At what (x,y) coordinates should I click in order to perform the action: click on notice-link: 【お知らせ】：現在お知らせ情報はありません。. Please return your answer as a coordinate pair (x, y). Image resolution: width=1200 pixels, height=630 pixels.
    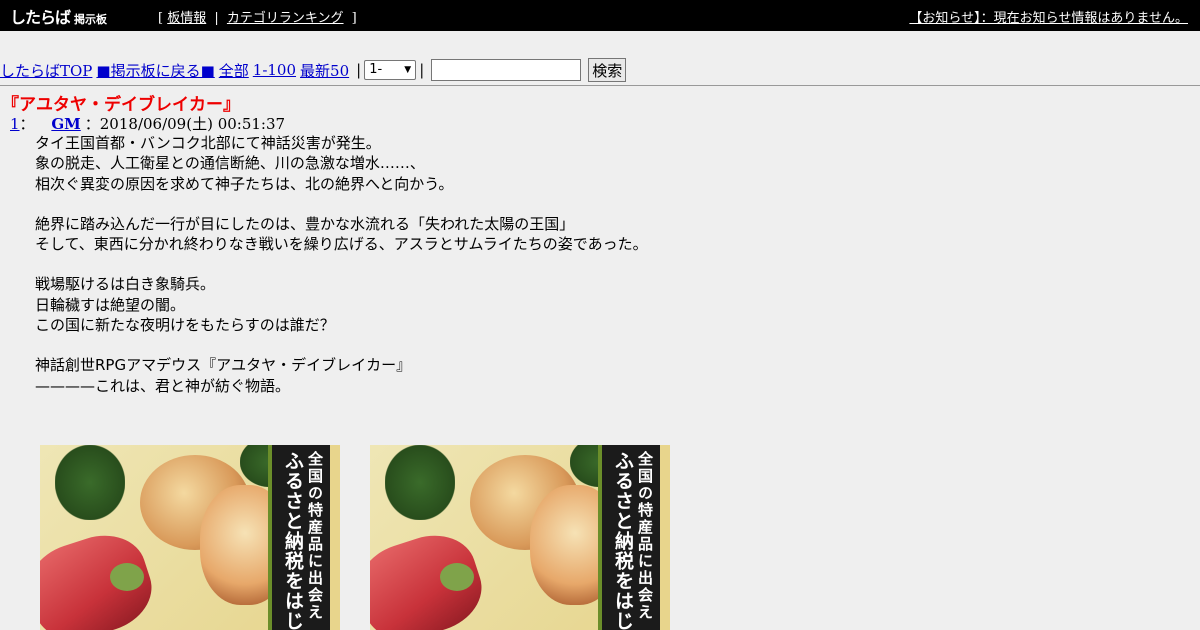
    Looking at the image, I should click on (1048, 18).